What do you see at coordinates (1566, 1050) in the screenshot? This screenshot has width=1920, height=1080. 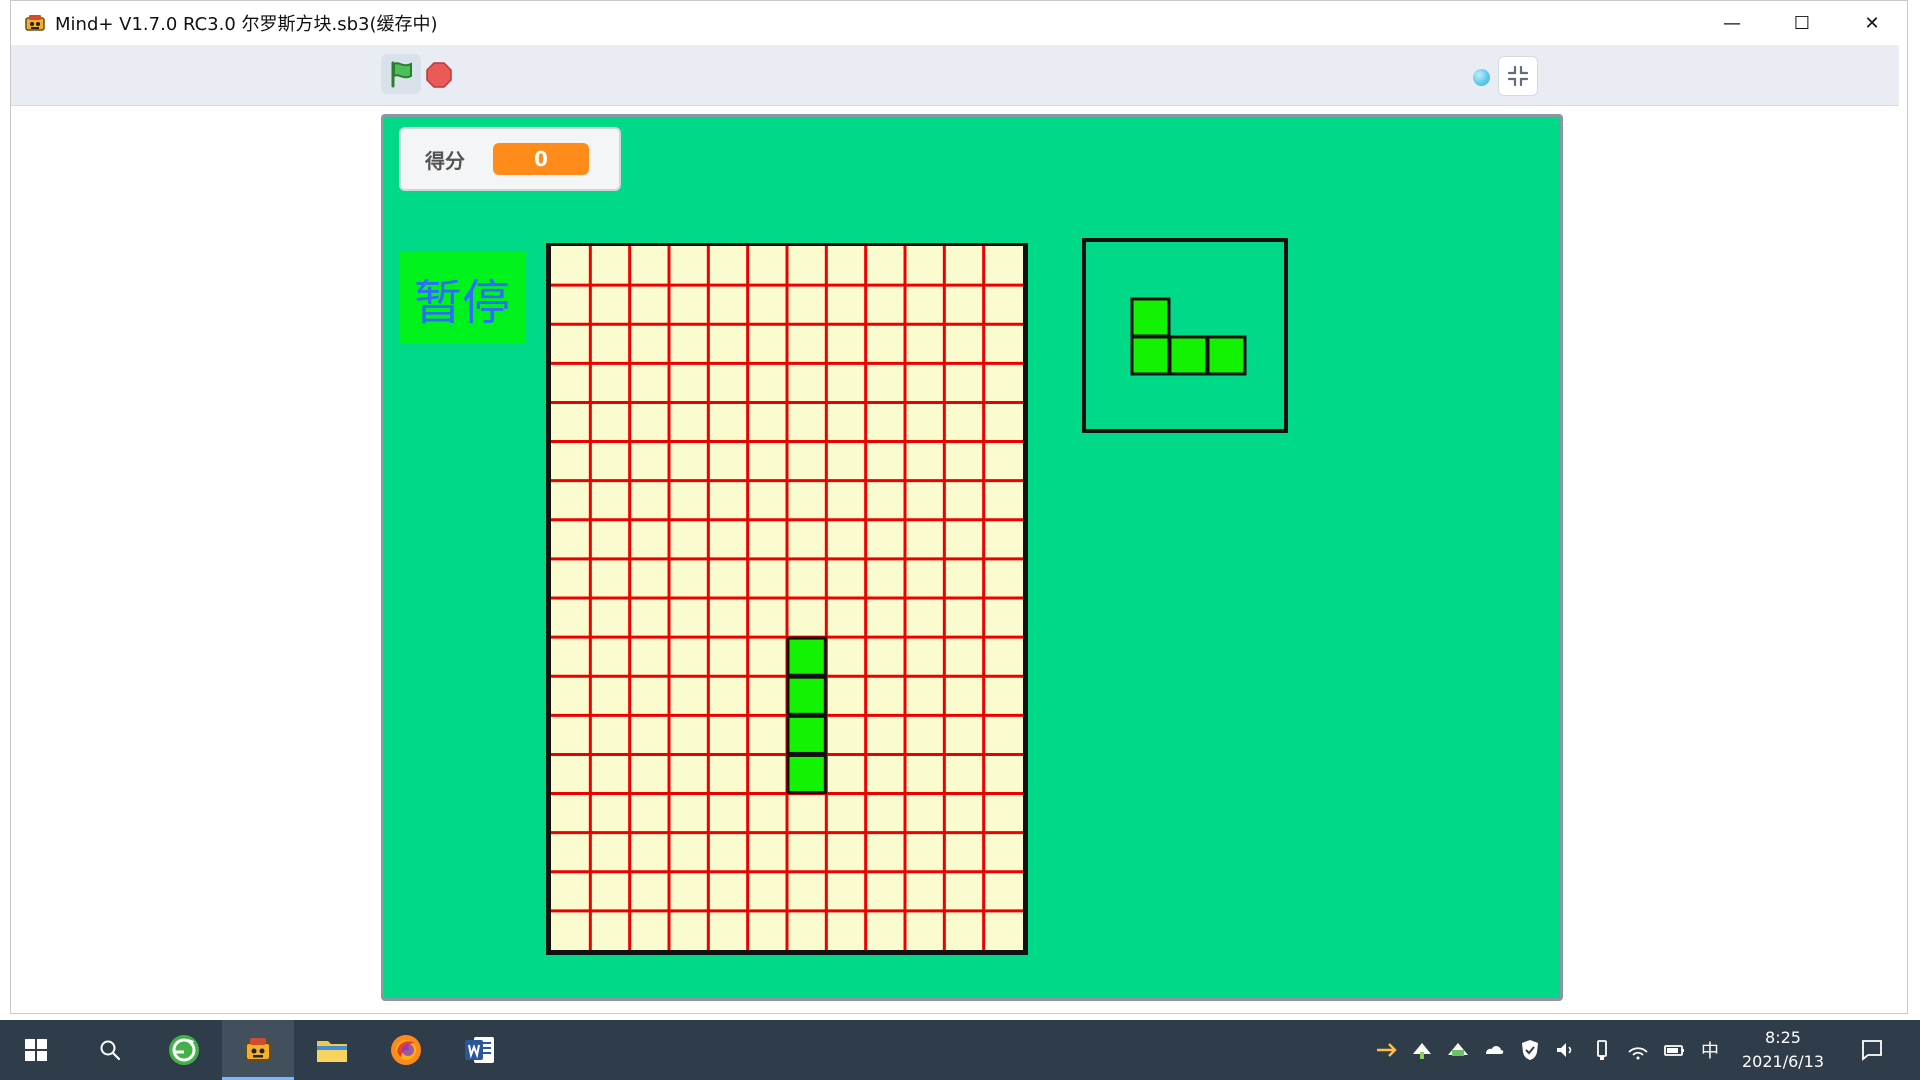 I see `volume-icon` at bounding box center [1566, 1050].